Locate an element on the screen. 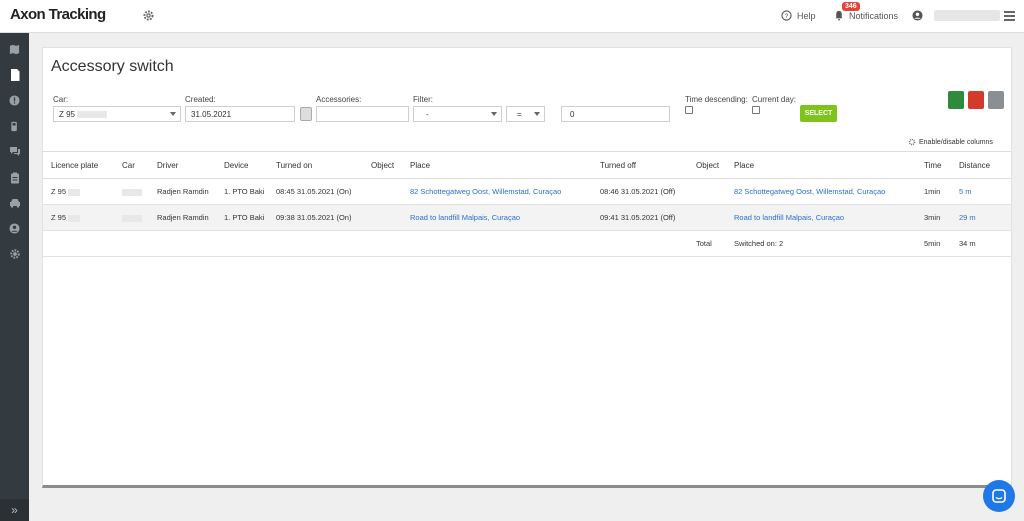 The height and width of the screenshot is (521, 1024). cell-distance: 29 m is located at coordinates (981, 217).